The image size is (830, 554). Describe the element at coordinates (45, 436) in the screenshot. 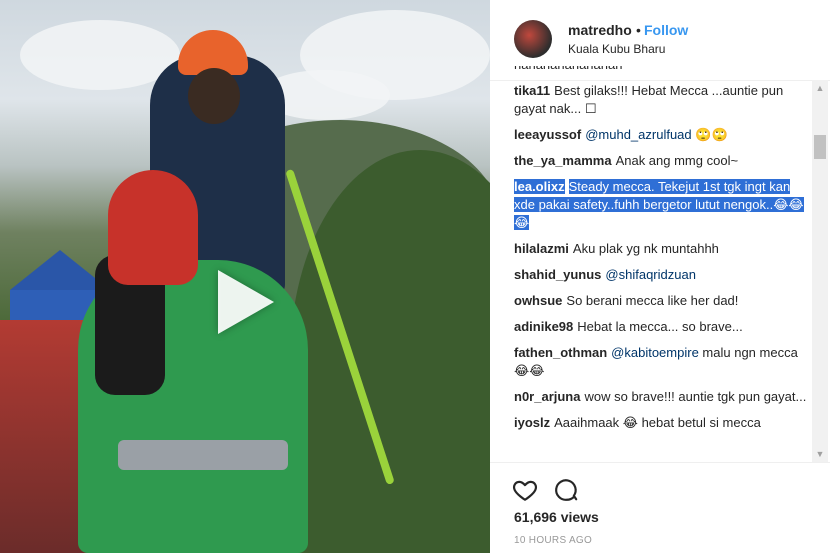

I see `spectators` at that location.